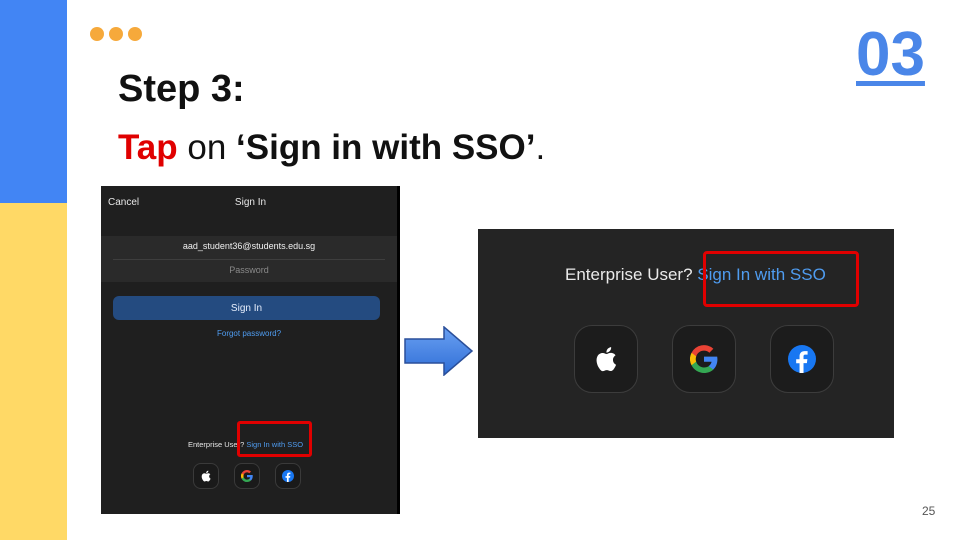  I want to click on field-divider, so click(249, 259).